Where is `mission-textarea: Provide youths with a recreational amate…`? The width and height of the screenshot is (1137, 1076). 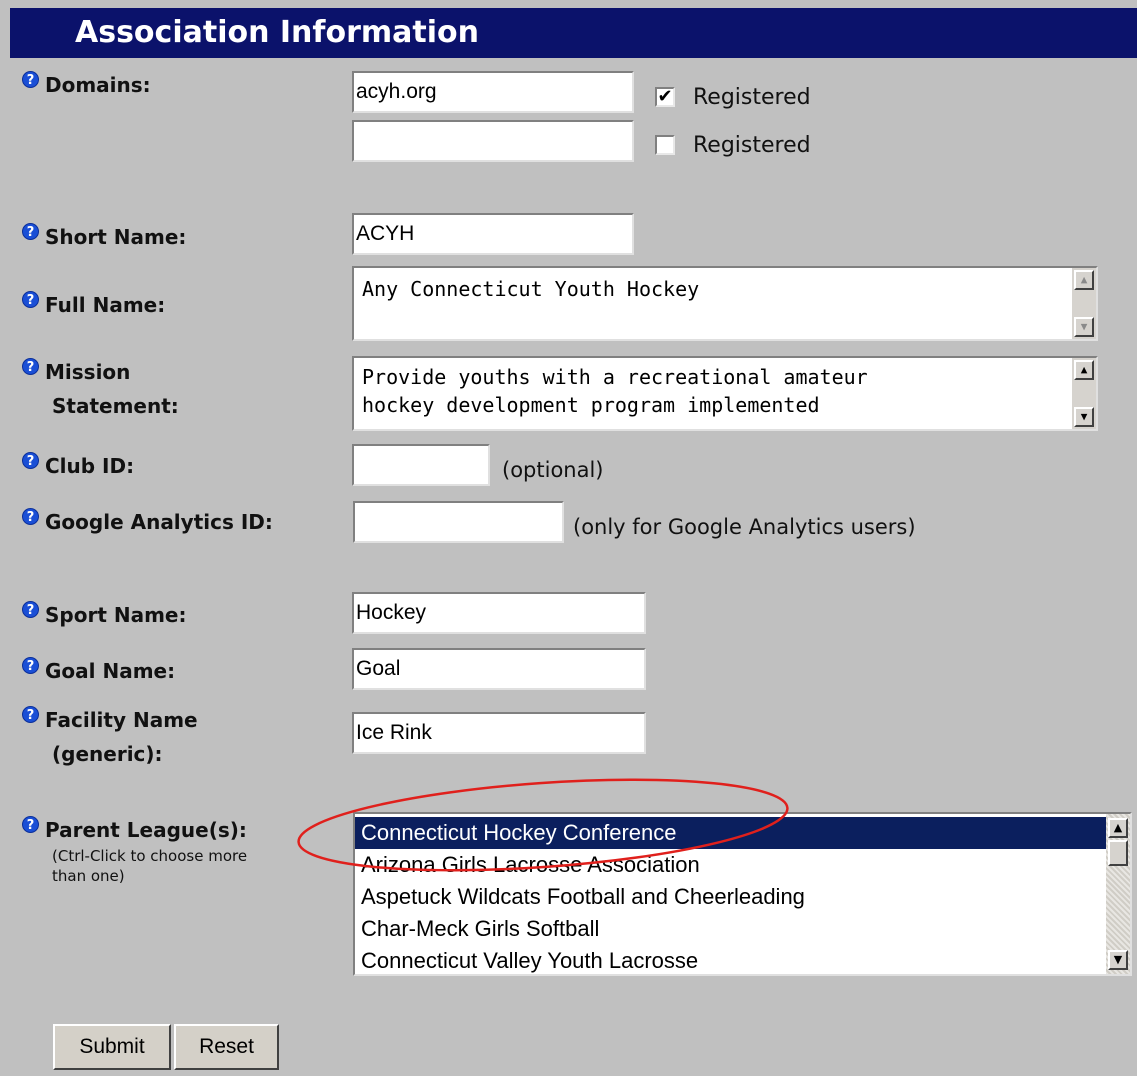 mission-textarea: Provide youths with a recreational amate… is located at coordinates (725, 393).